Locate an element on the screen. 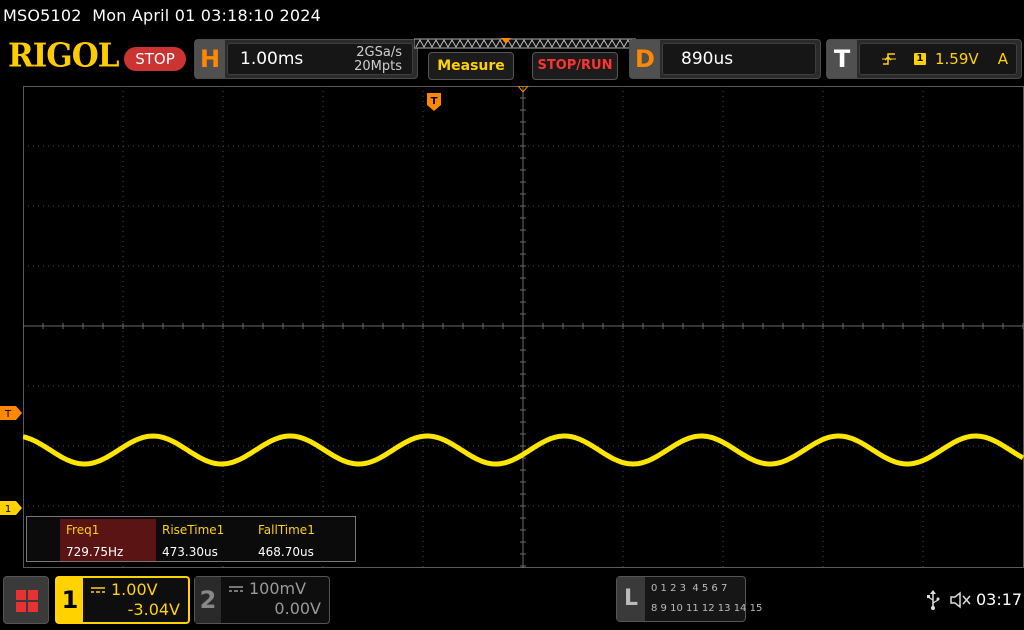 The height and width of the screenshot is (630, 1024). measurement-freq: Freq1 729.75Hz is located at coordinates (108, 540).